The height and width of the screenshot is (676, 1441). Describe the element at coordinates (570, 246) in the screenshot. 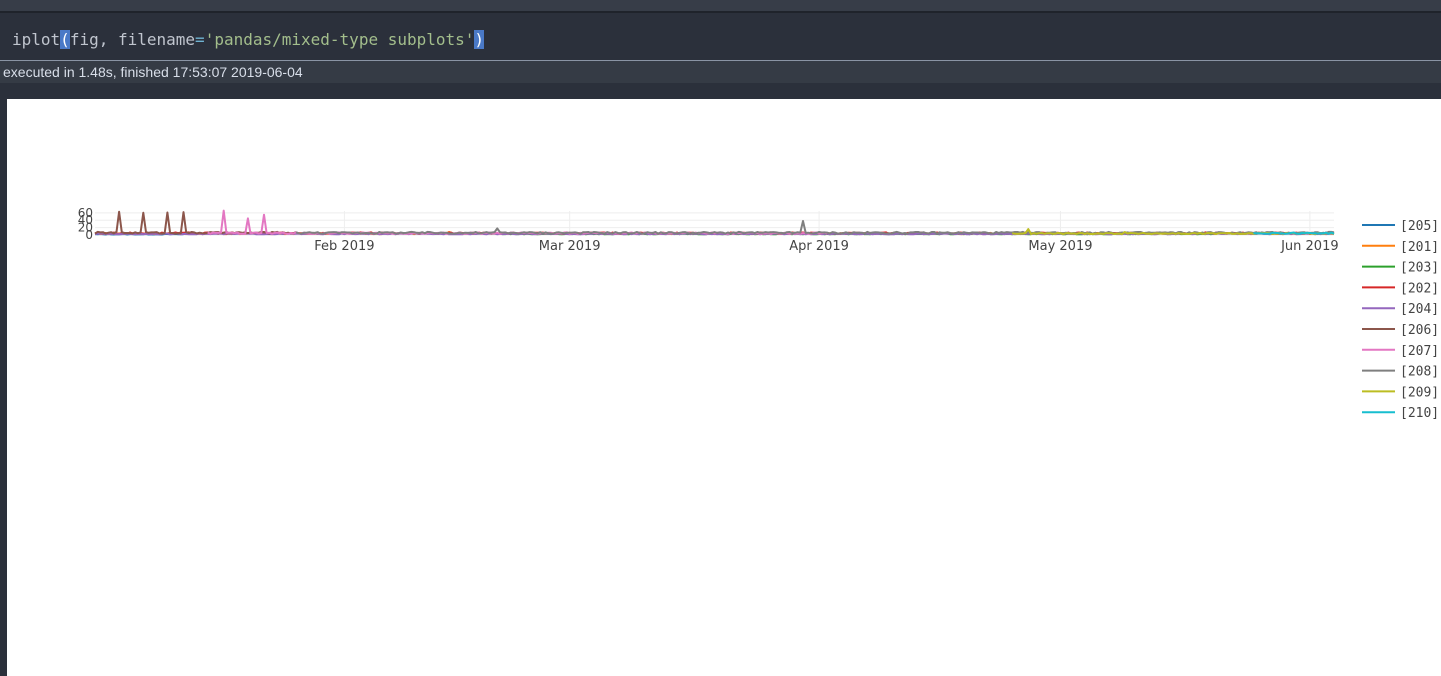

I see `x-tick-label: Mar 2019` at that location.